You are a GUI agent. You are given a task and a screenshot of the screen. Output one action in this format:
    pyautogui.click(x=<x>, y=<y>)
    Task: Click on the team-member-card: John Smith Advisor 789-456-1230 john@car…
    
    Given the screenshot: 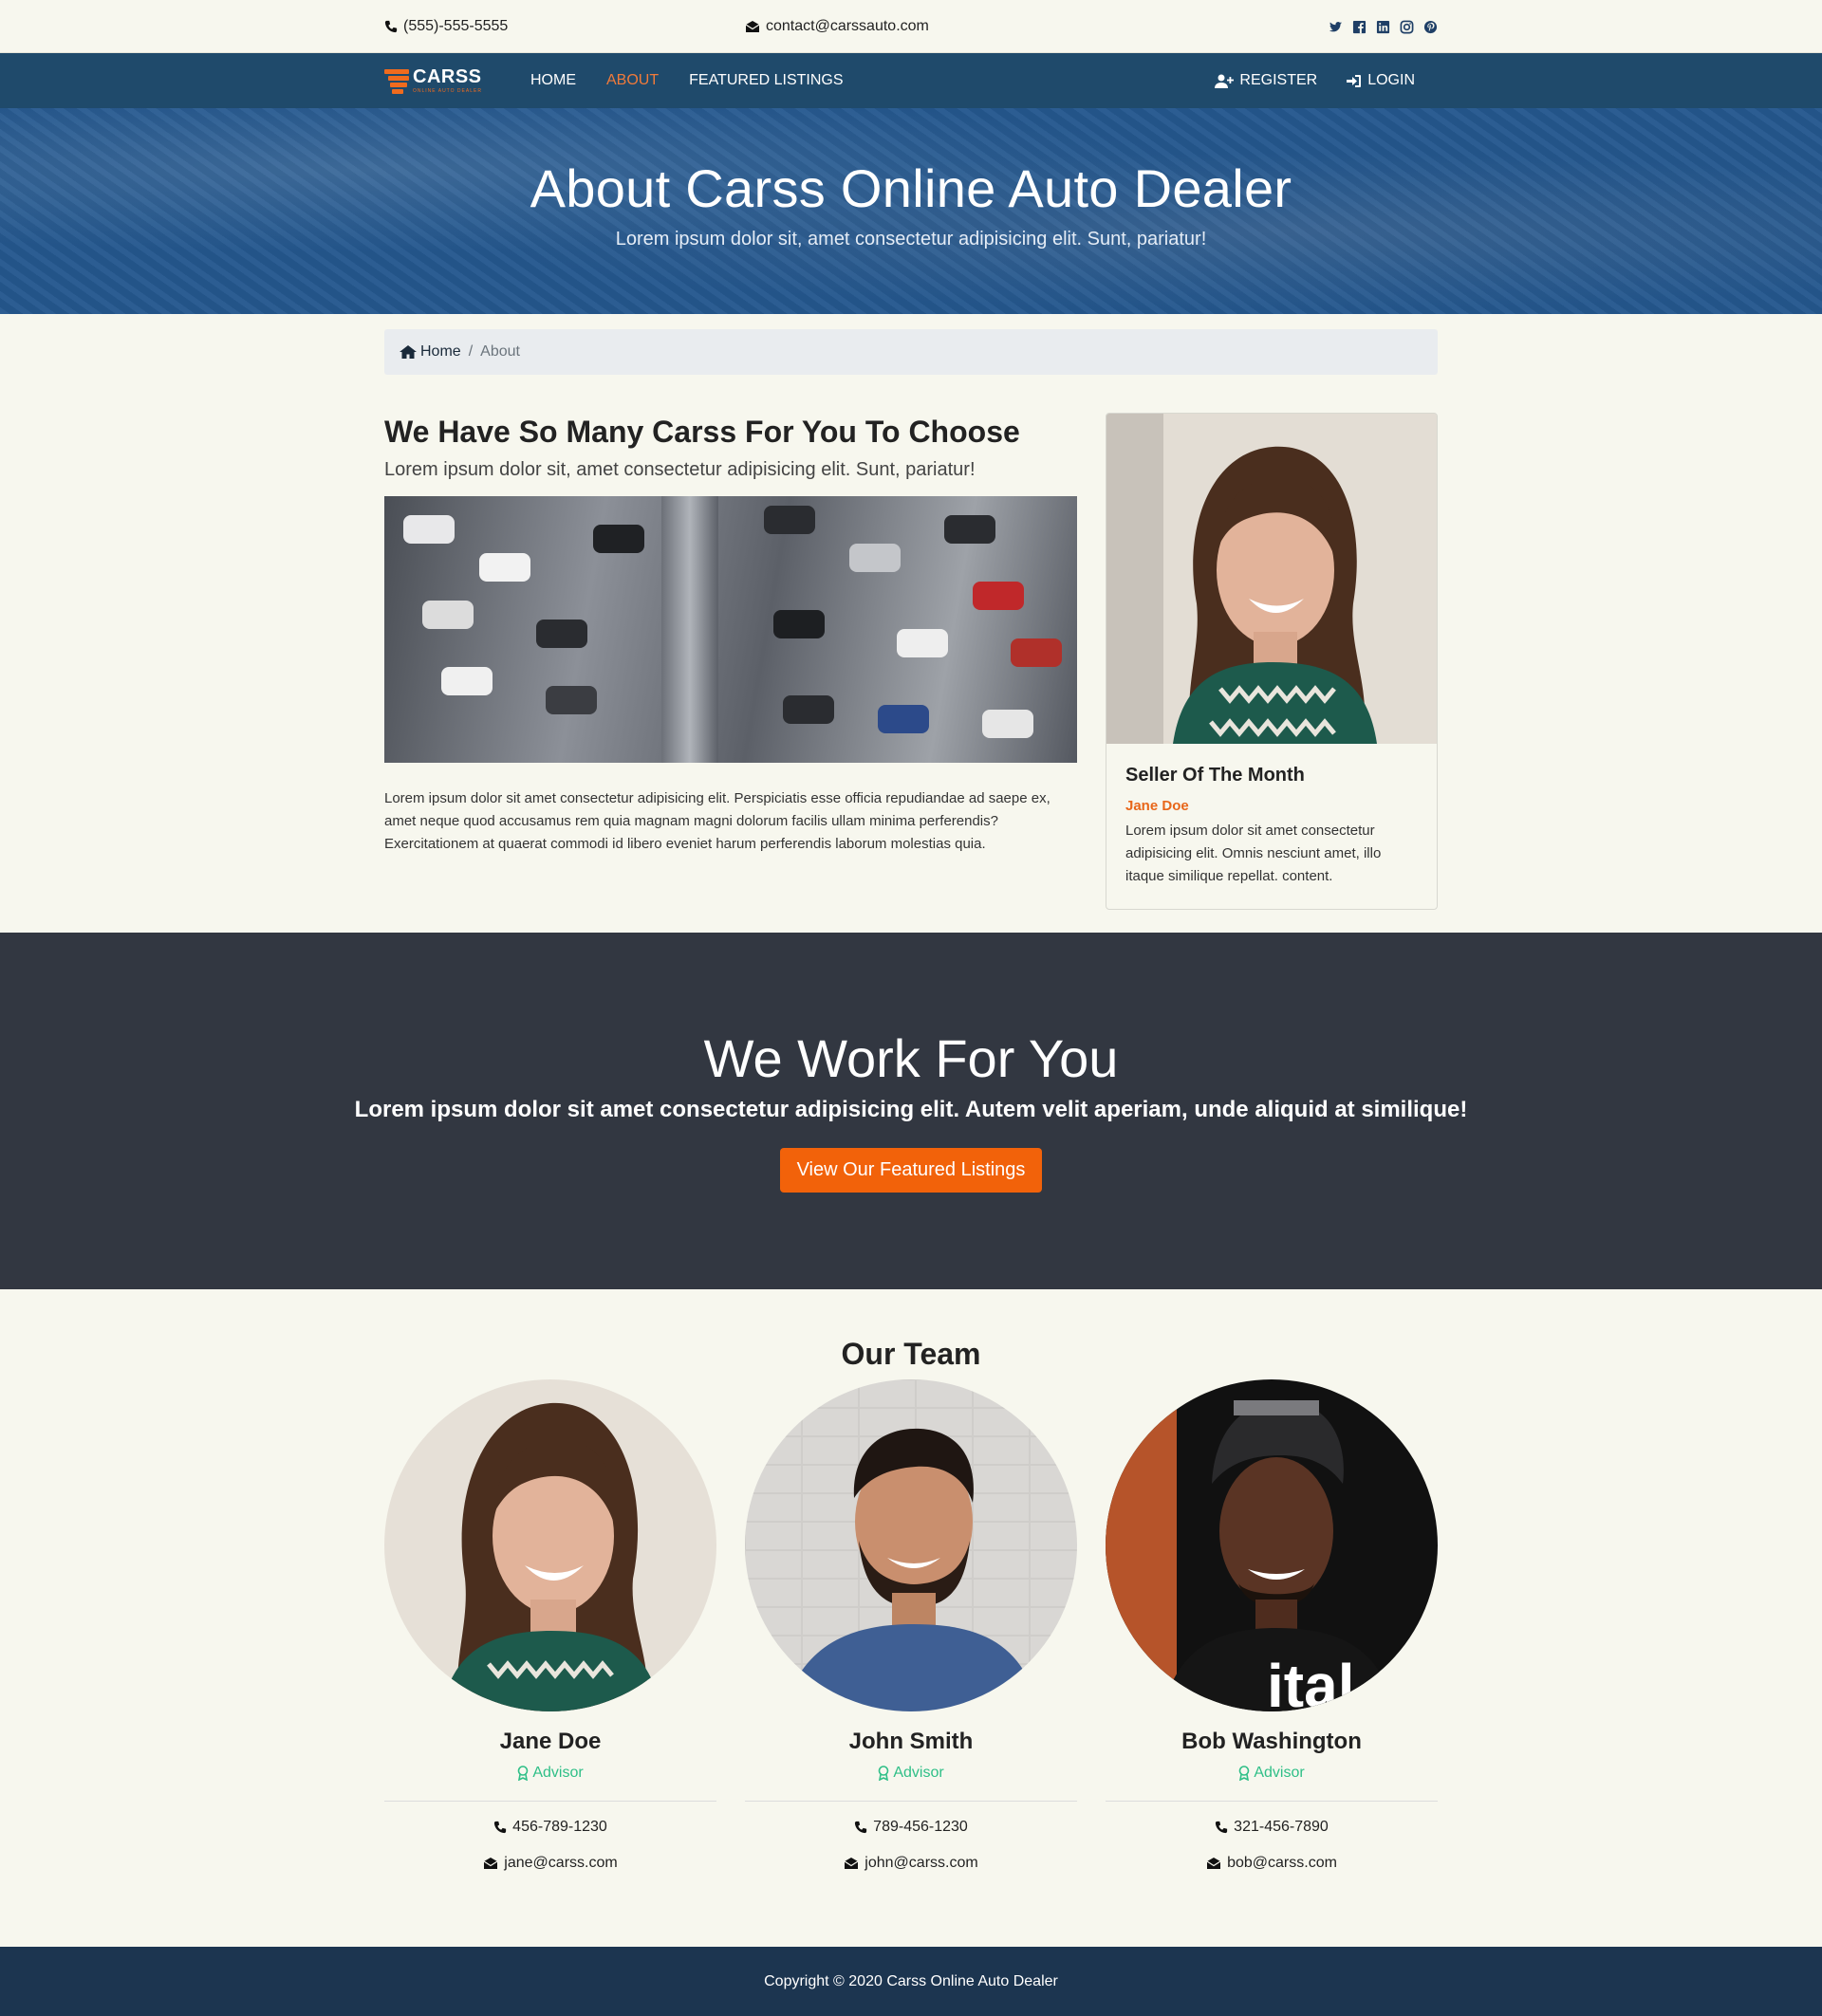 What is the action you would take?
    pyautogui.click(x=911, y=1625)
    